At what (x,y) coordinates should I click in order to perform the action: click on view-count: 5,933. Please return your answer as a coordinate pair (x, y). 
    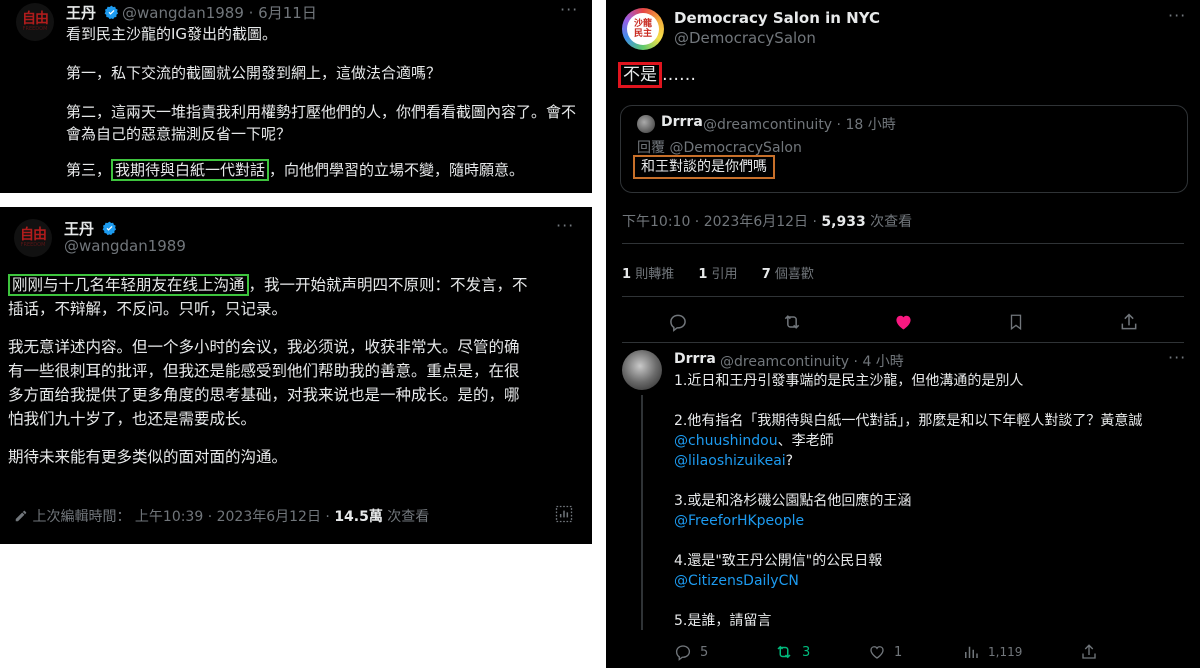
    Looking at the image, I should click on (843, 222).